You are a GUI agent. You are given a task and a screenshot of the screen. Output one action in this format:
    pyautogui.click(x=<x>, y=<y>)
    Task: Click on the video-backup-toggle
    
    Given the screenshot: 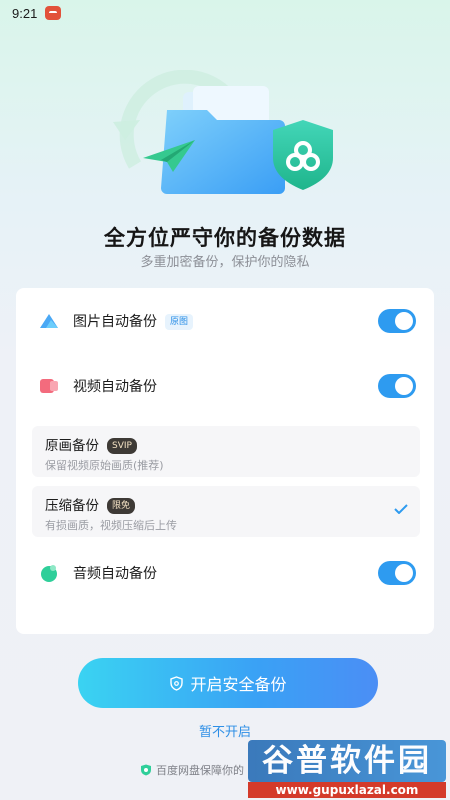 What is the action you would take?
    pyautogui.click(x=397, y=386)
    